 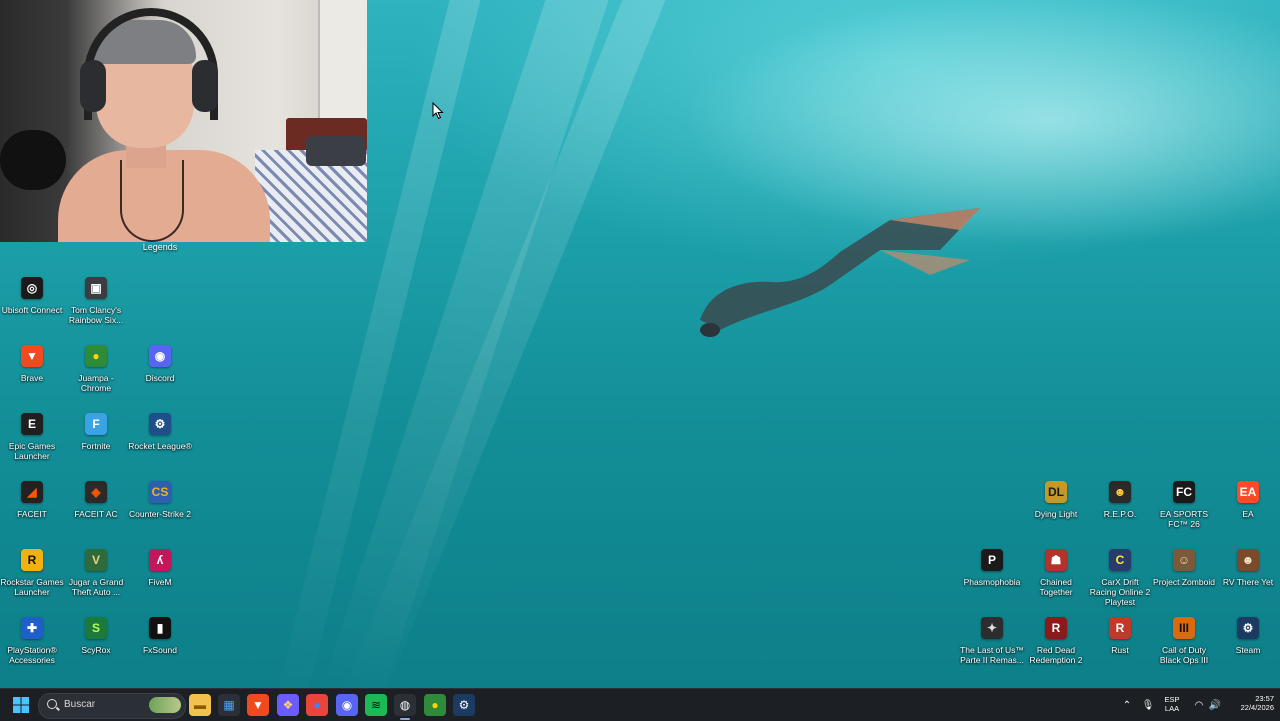 What do you see at coordinates (1120, 628) in the screenshot?
I see `rust-icon: R` at bounding box center [1120, 628].